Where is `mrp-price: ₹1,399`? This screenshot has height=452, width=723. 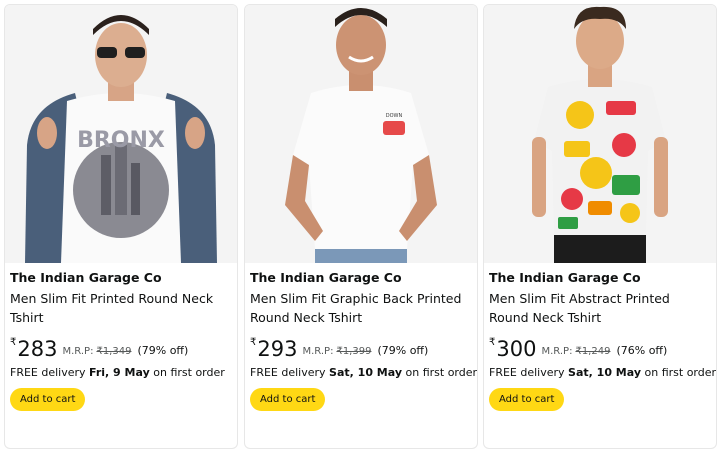 mrp-price: ₹1,399 is located at coordinates (354, 351).